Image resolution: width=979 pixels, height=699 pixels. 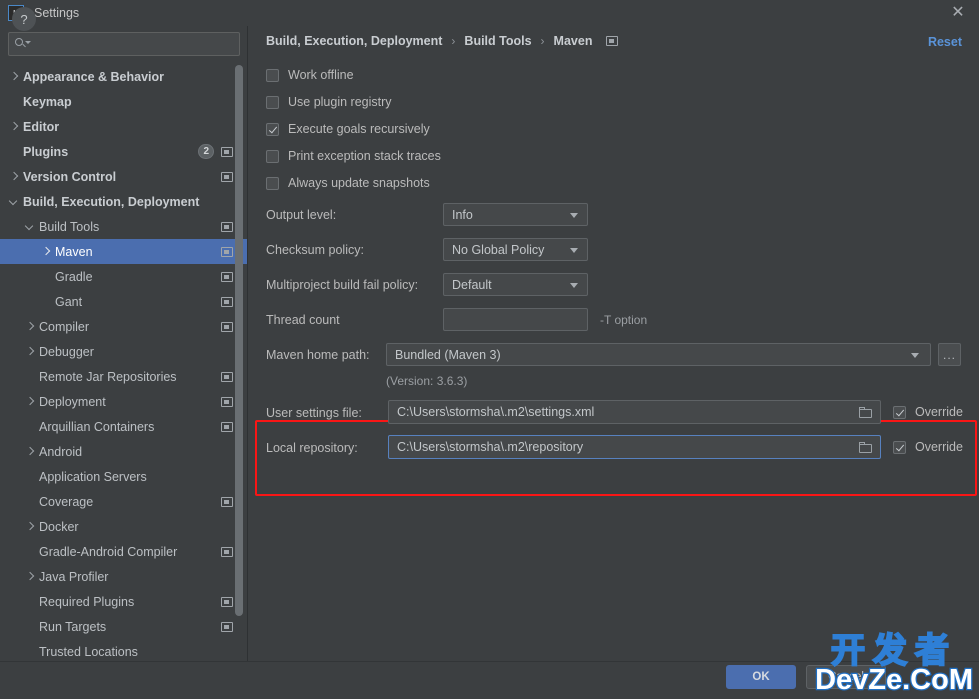 What do you see at coordinates (61, 451) in the screenshot?
I see `sidebar-item-label: Android` at bounding box center [61, 451].